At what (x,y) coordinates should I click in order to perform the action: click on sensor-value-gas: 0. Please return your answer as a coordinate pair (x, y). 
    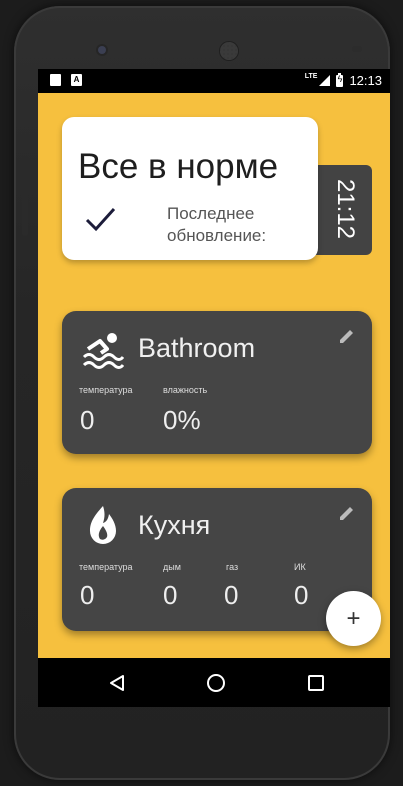
    Looking at the image, I should click on (231, 595).